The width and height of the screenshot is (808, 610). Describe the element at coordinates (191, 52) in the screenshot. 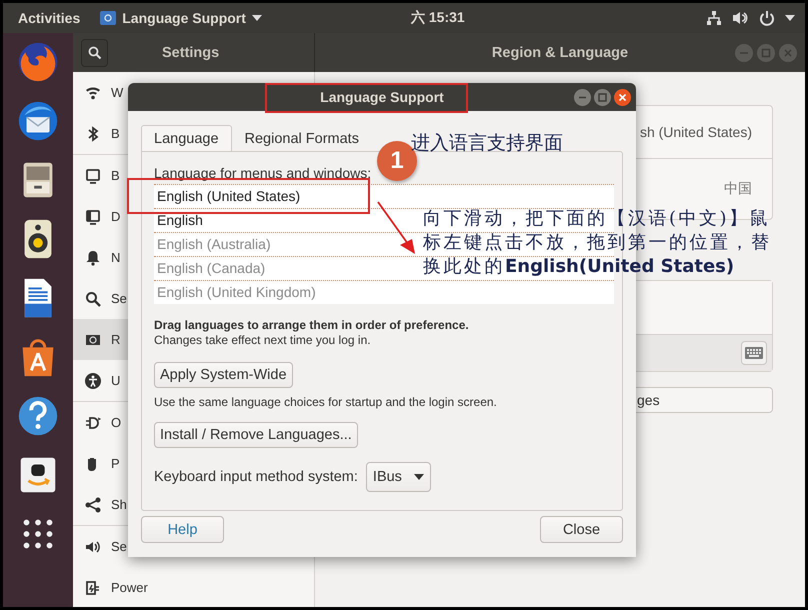

I see `window-title: Settings` at that location.